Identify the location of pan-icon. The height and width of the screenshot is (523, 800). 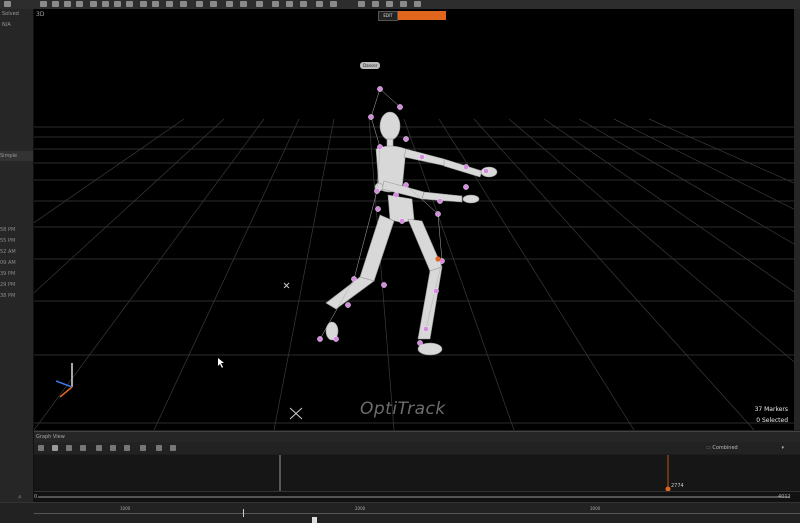
(105, 4).